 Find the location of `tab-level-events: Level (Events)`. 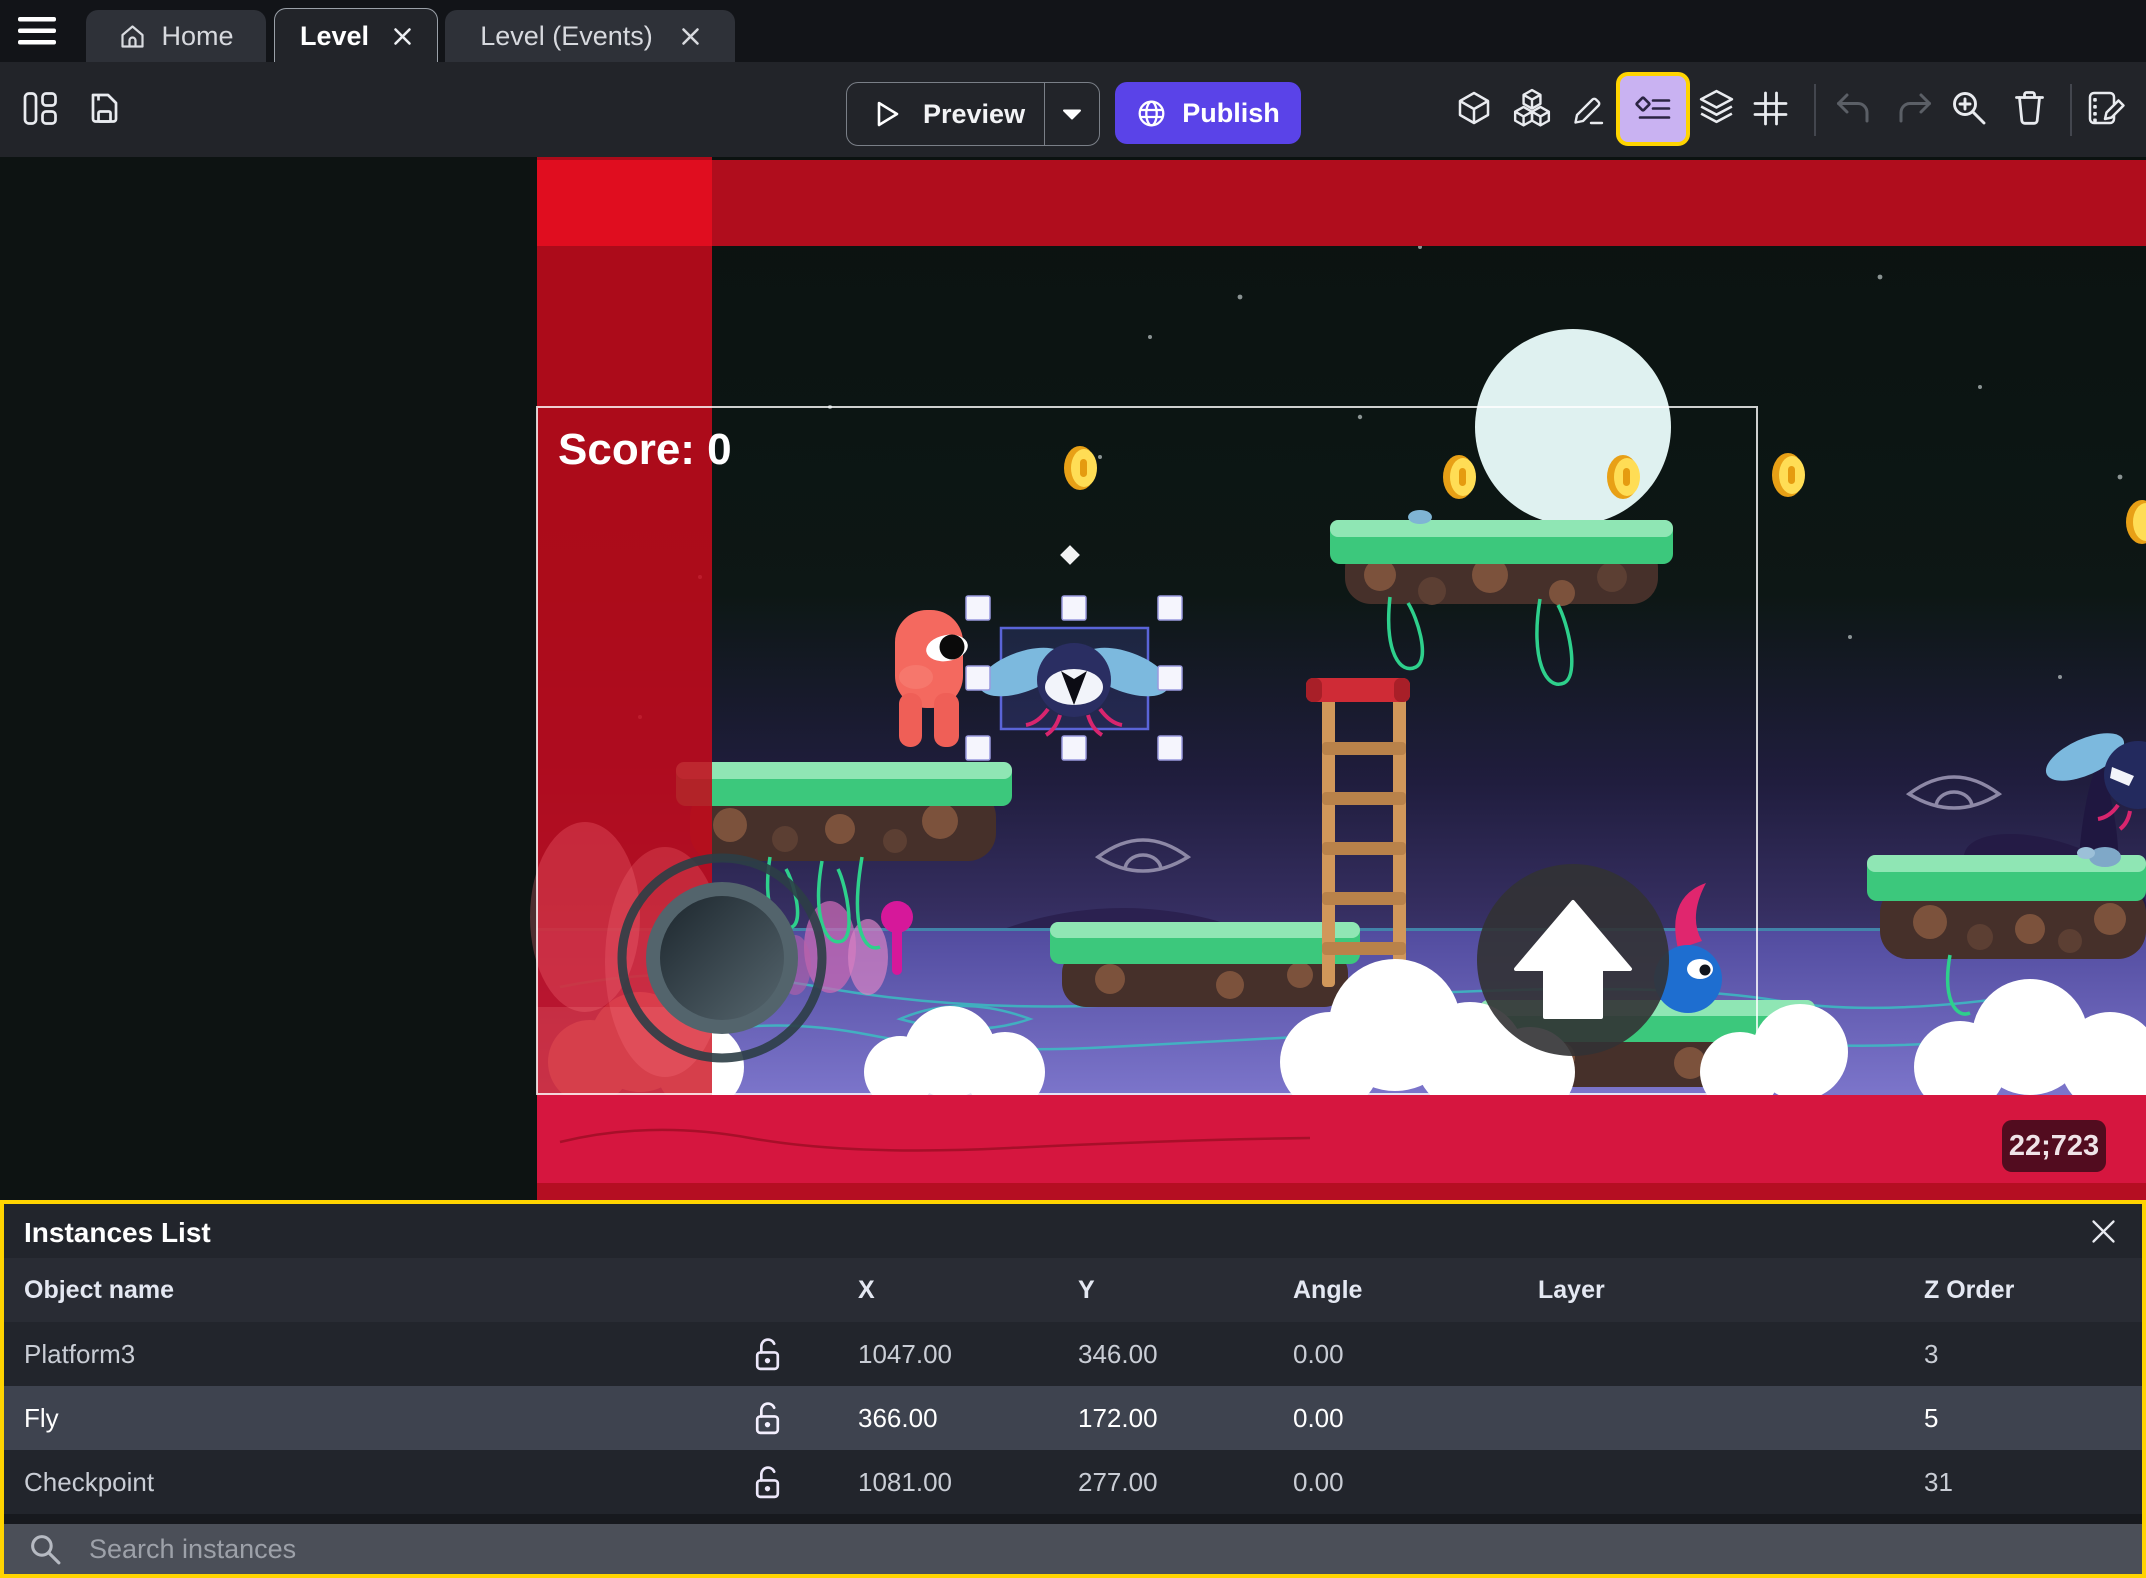

tab-level-events: Level (Events) is located at coordinates (590, 36).